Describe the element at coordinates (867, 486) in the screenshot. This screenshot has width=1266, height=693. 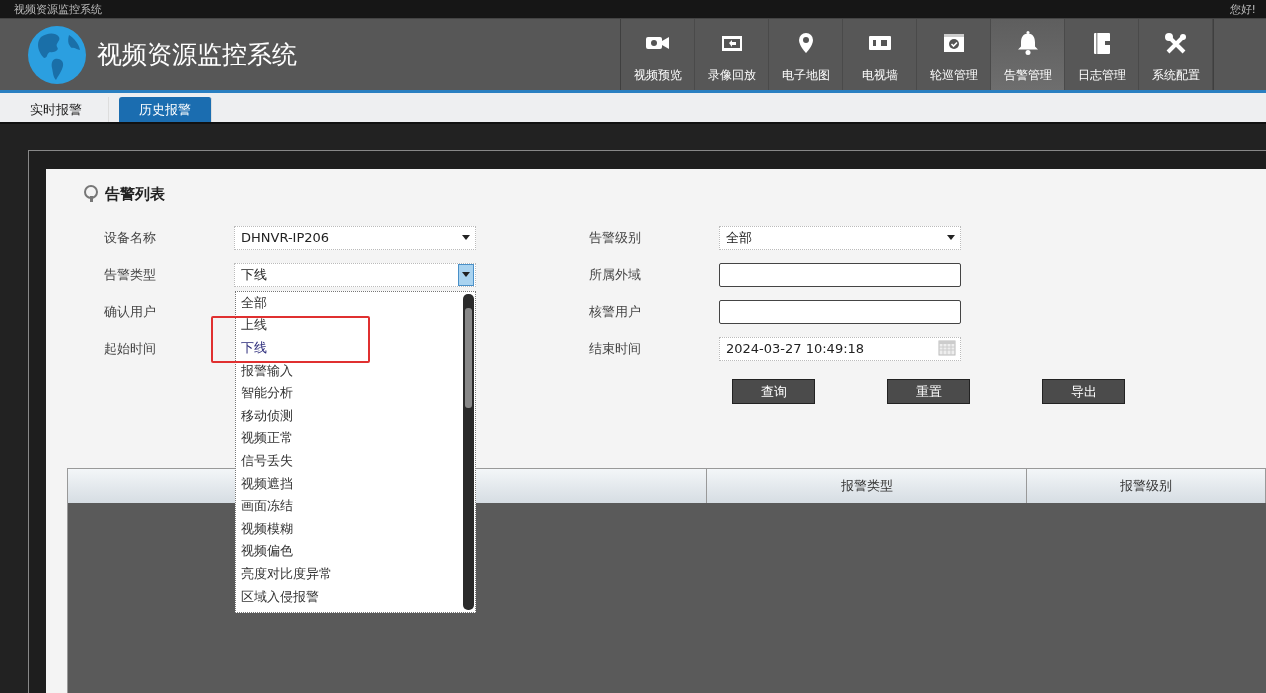
I see `column-header: 报警类型` at that location.